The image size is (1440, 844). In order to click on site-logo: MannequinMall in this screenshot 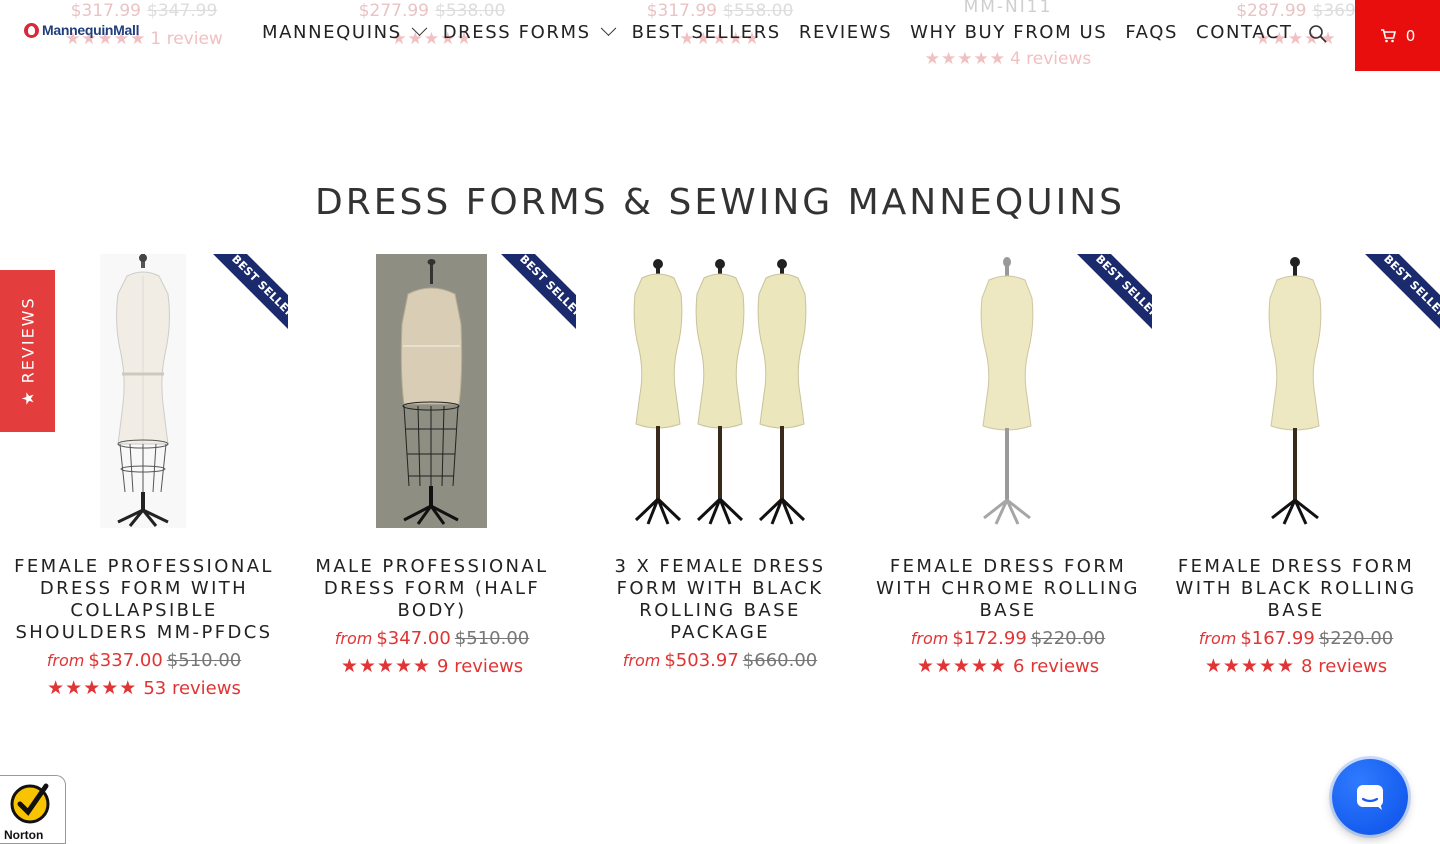, I will do `click(82, 30)`.